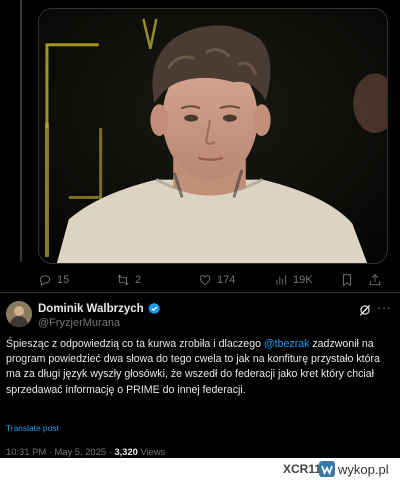  What do you see at coordinates (216, 280) in the screenshot?
I see `like-button: 174` at bounding box center [216, 280].